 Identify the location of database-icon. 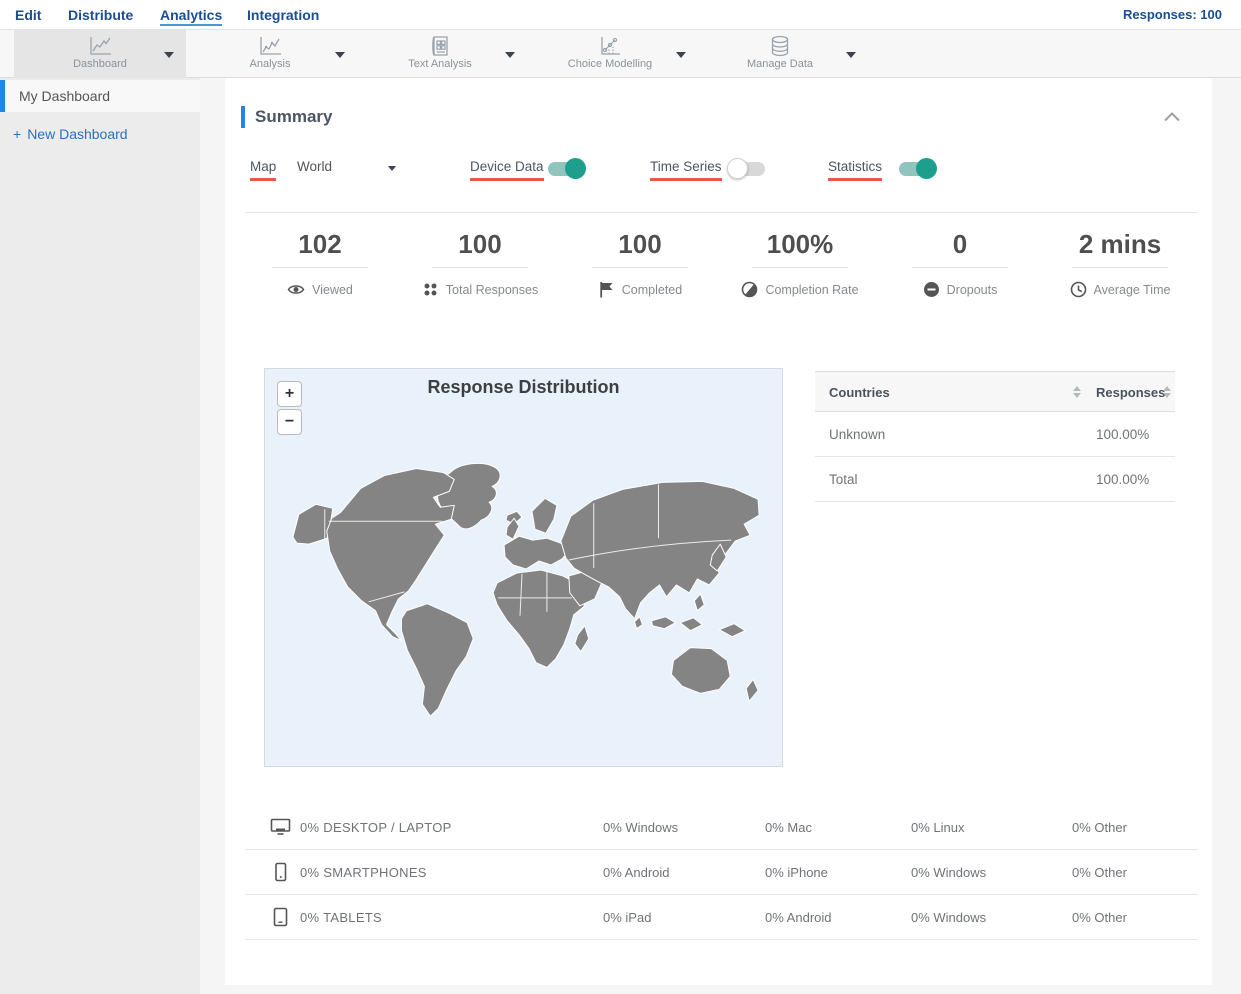
(780, 46).